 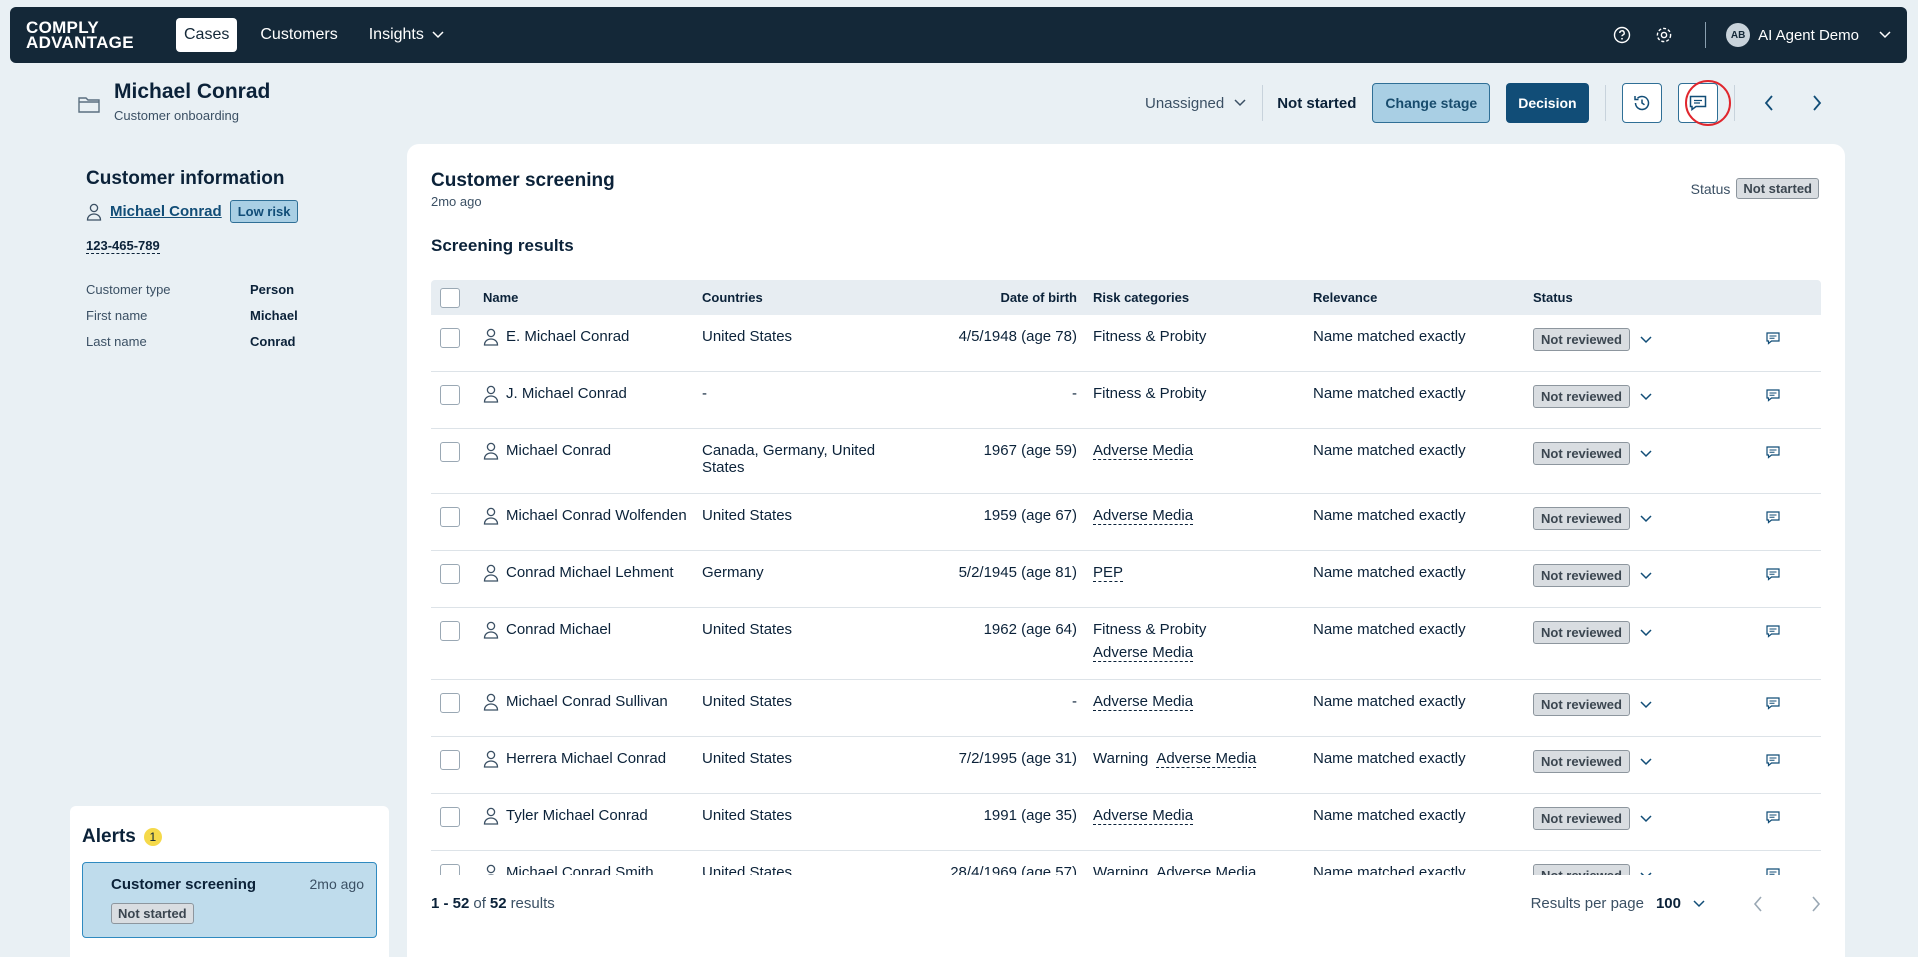 I want to click on nav-customers: Customers, so click(x=298, y=35).